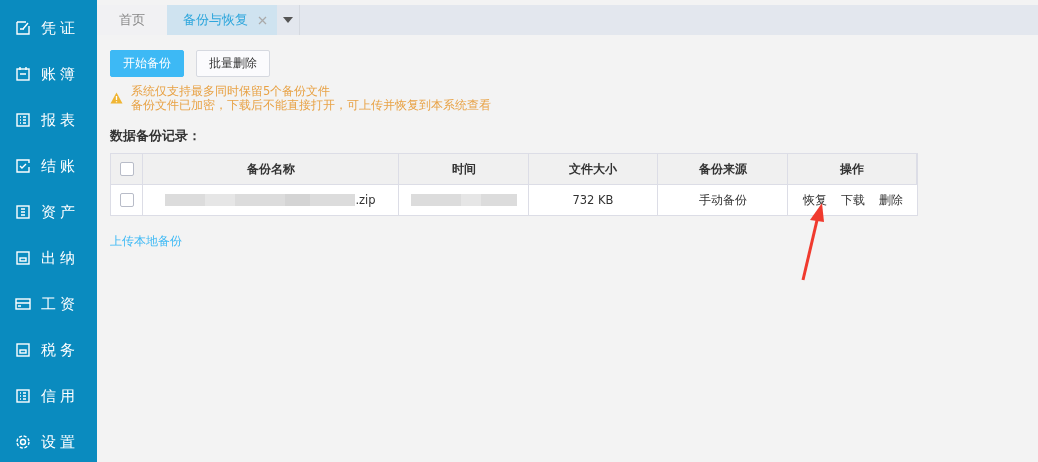 The height and width of the screenshot is (462, 1038). What do you see at coordinates (723, 169) in the screenshot?
I see `column-header: 备份来源` at bounding box center [723, 169].